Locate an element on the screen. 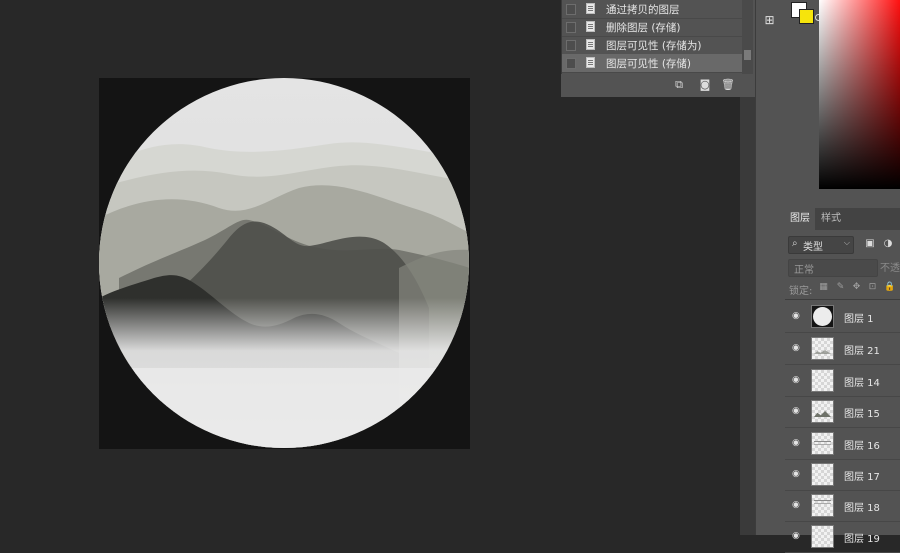  history-item: 删除图层 (存储) is located at coordinates (652, 27).